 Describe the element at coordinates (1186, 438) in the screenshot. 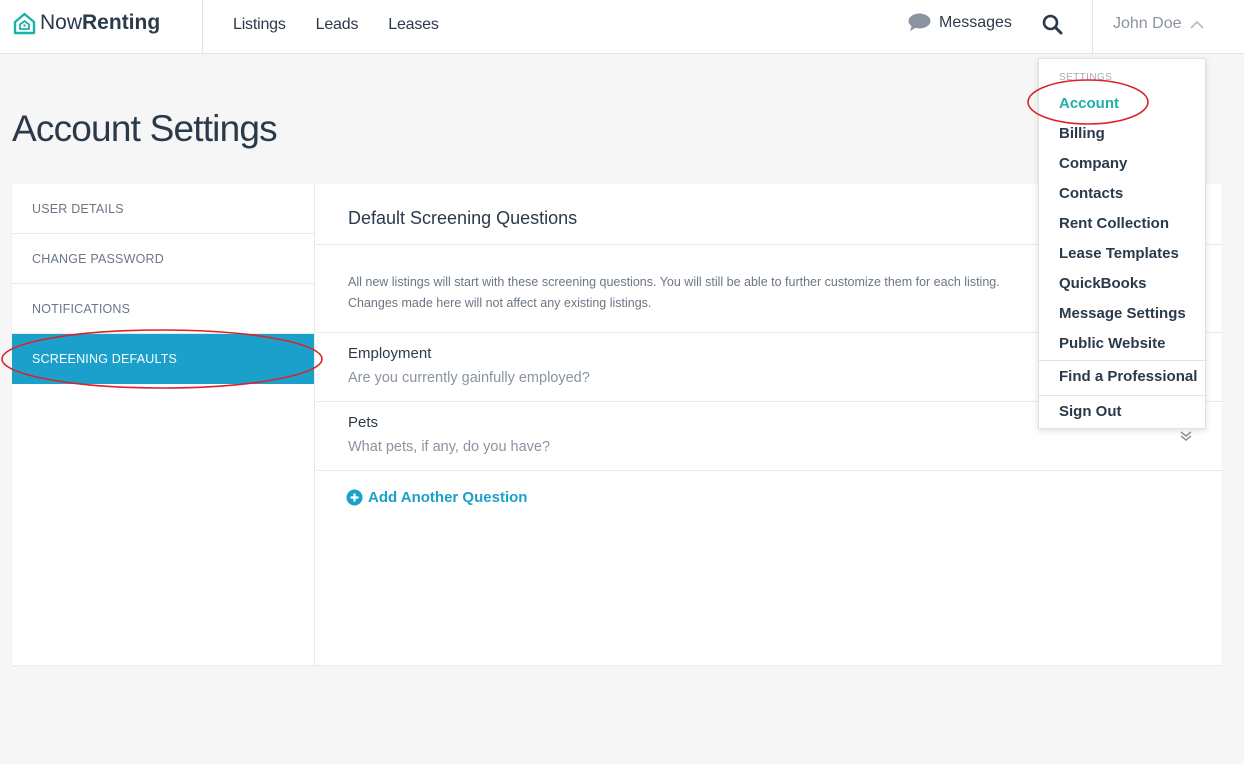

I see `double-chevron-down-icon` at that location.